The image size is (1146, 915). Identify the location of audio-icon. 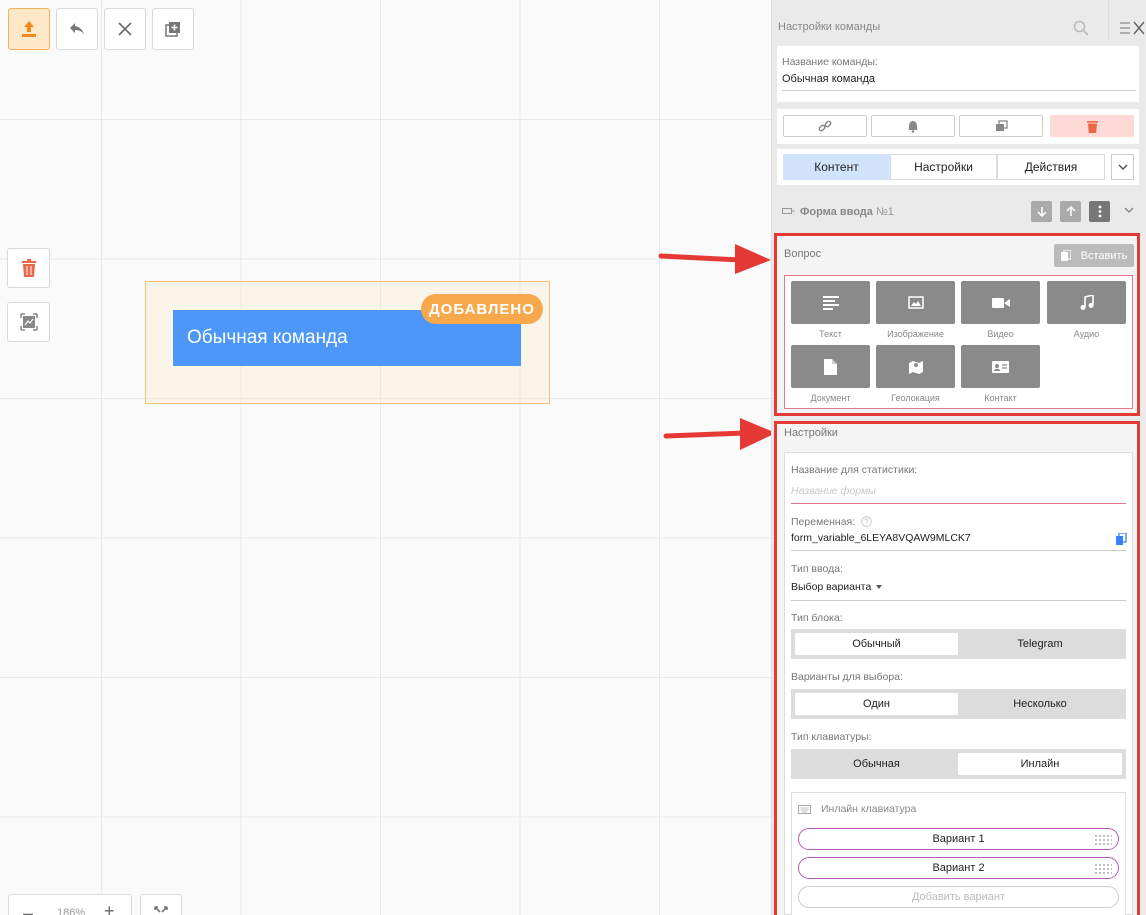
(1087, 302).